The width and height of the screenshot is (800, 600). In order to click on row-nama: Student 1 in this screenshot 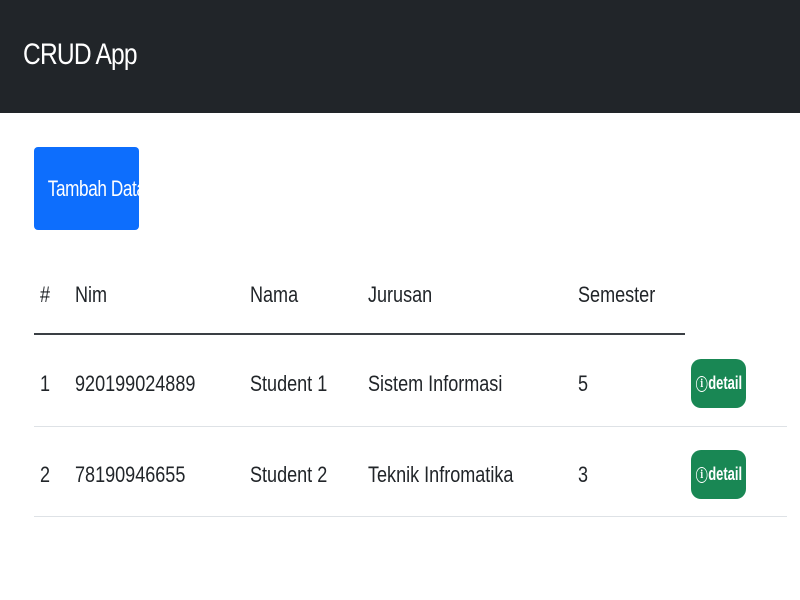, I will do `click(289, 383)`.